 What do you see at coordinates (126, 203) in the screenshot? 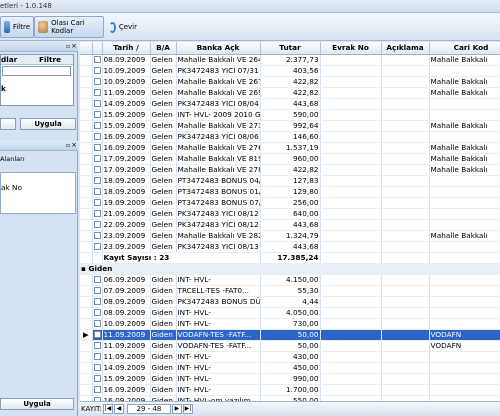
I see `date-cell: 19.09.2009` at bounding box center [126, 203].